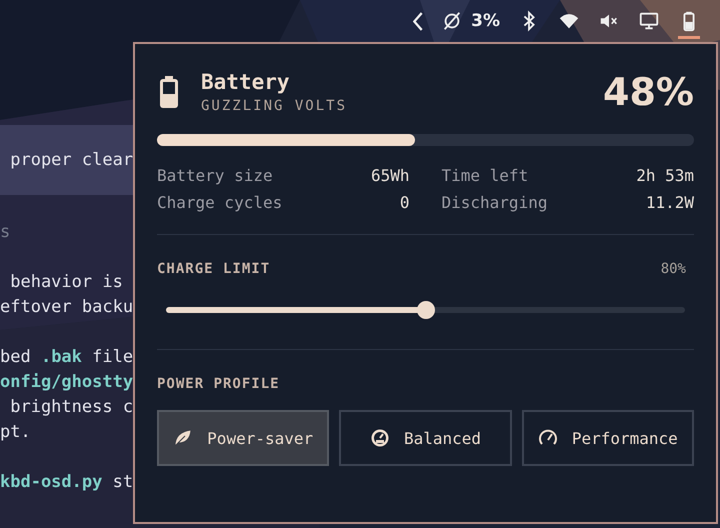 Image resolution: width=720 pixels, height=528 pixels. Describe the element at coordinates (5, 232) in the screenshot. I see `terminal-text: s` at that location.